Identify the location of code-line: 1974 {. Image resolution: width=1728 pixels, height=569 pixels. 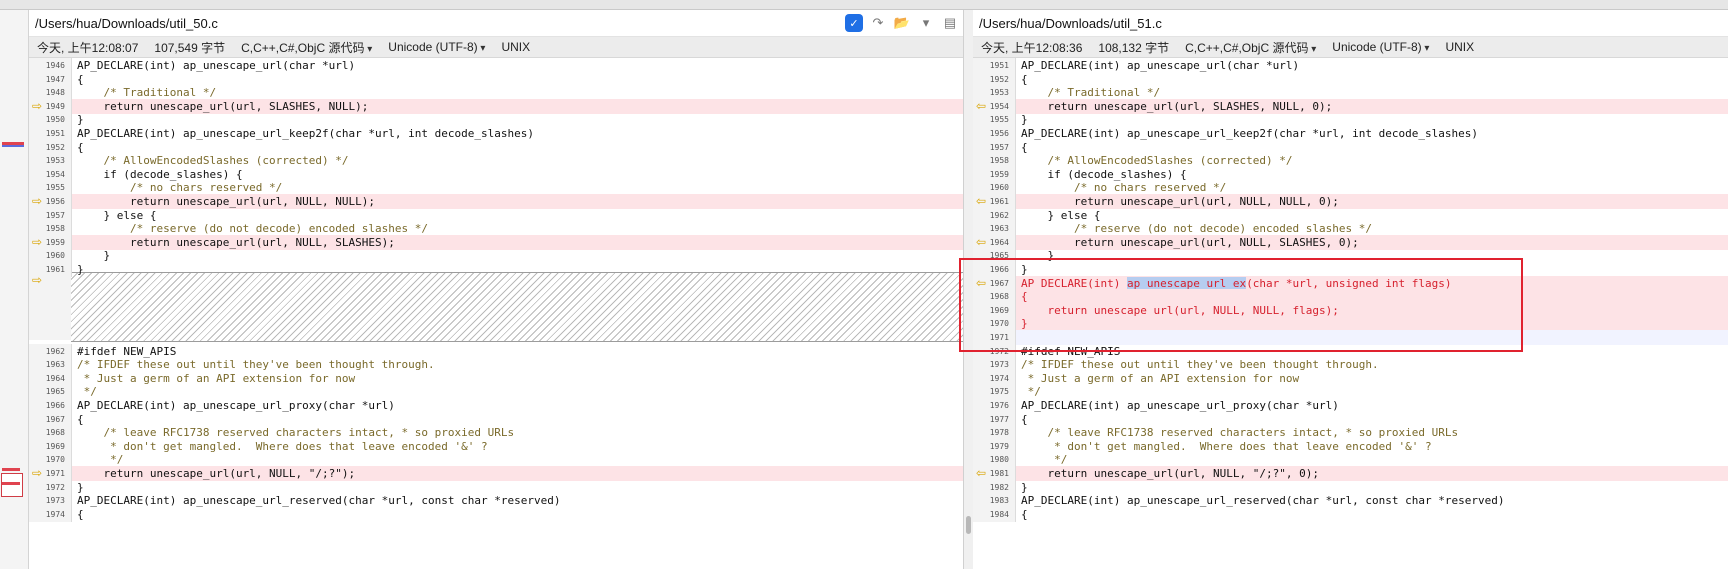
(496, 514).